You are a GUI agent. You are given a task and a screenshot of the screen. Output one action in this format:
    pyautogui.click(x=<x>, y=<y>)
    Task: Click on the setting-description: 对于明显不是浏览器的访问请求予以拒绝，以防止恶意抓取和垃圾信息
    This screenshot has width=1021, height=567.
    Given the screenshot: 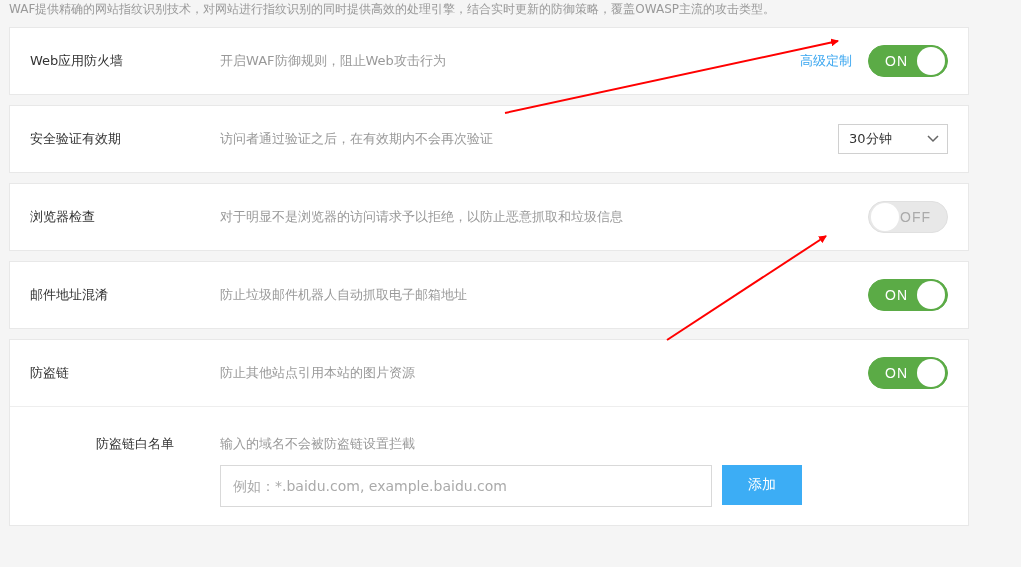 What is the action you would take?
    pyautogui.click(x=422, y=217)
    